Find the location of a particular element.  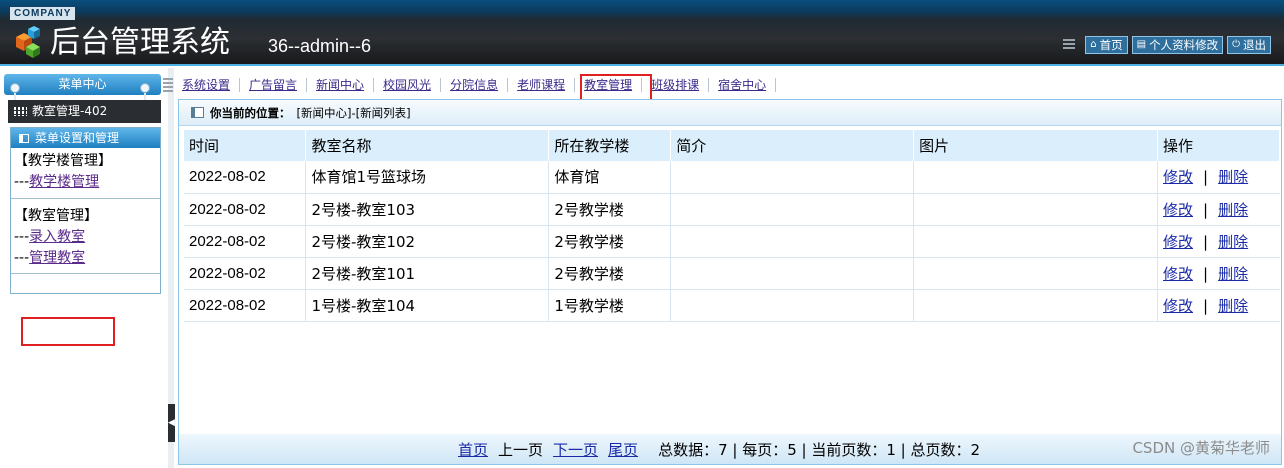

column-header: 所在教学楼 is located at coordinates (610, 145).